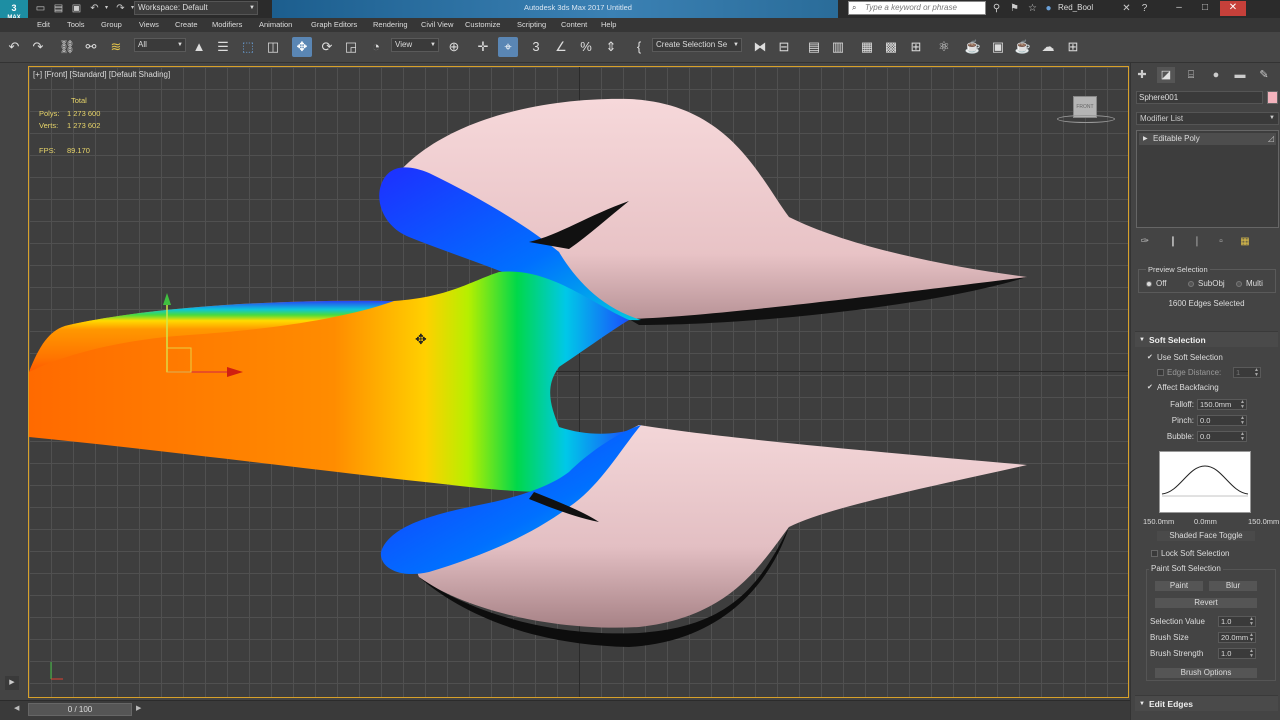 The height and width of the screenshot is (720, 1280). Describe the element at coordinates (334, 25) in the screenshot. I see `menu-graph-editors: Graph Editors` at that location.